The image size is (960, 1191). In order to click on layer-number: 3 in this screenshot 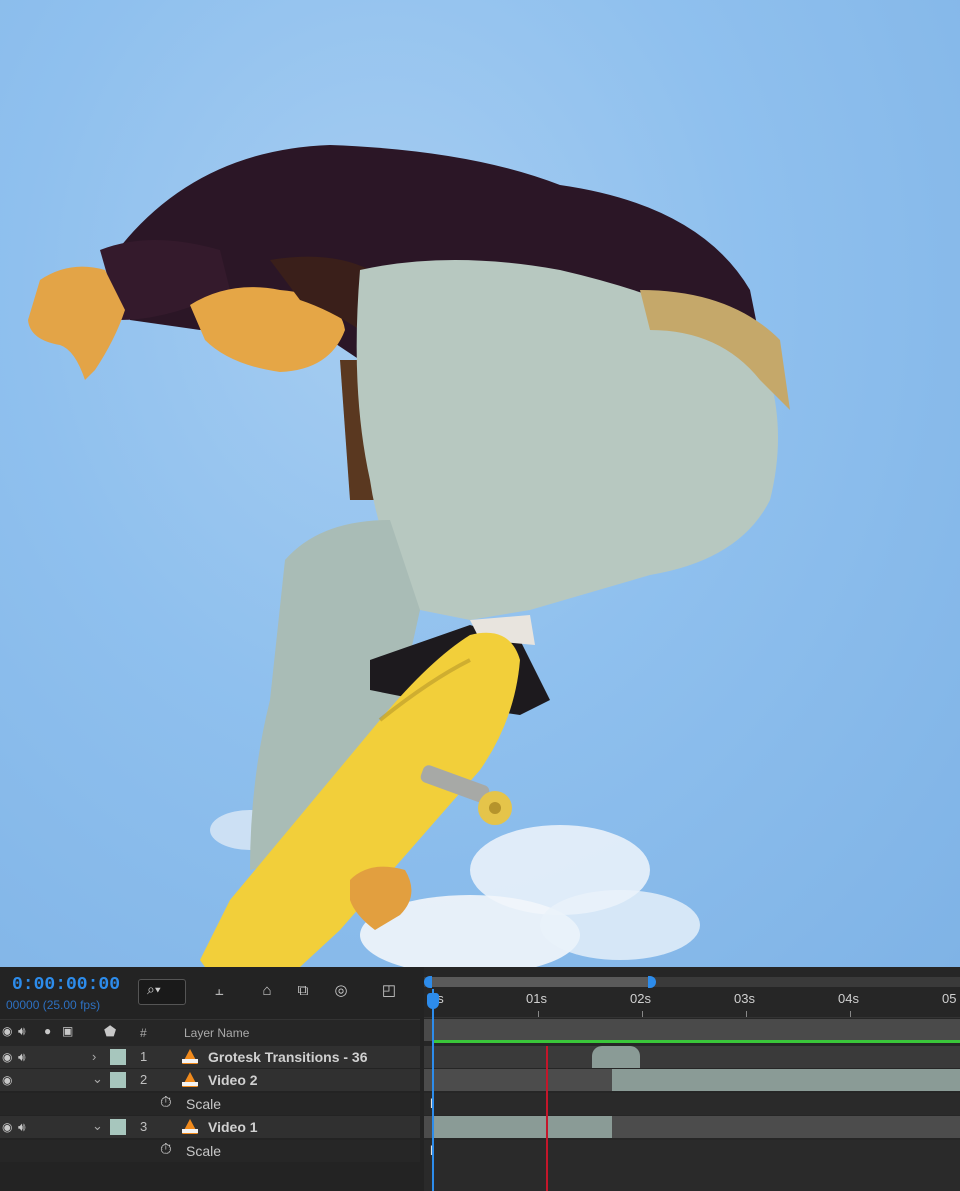, I will do `click(144, 1126)`.